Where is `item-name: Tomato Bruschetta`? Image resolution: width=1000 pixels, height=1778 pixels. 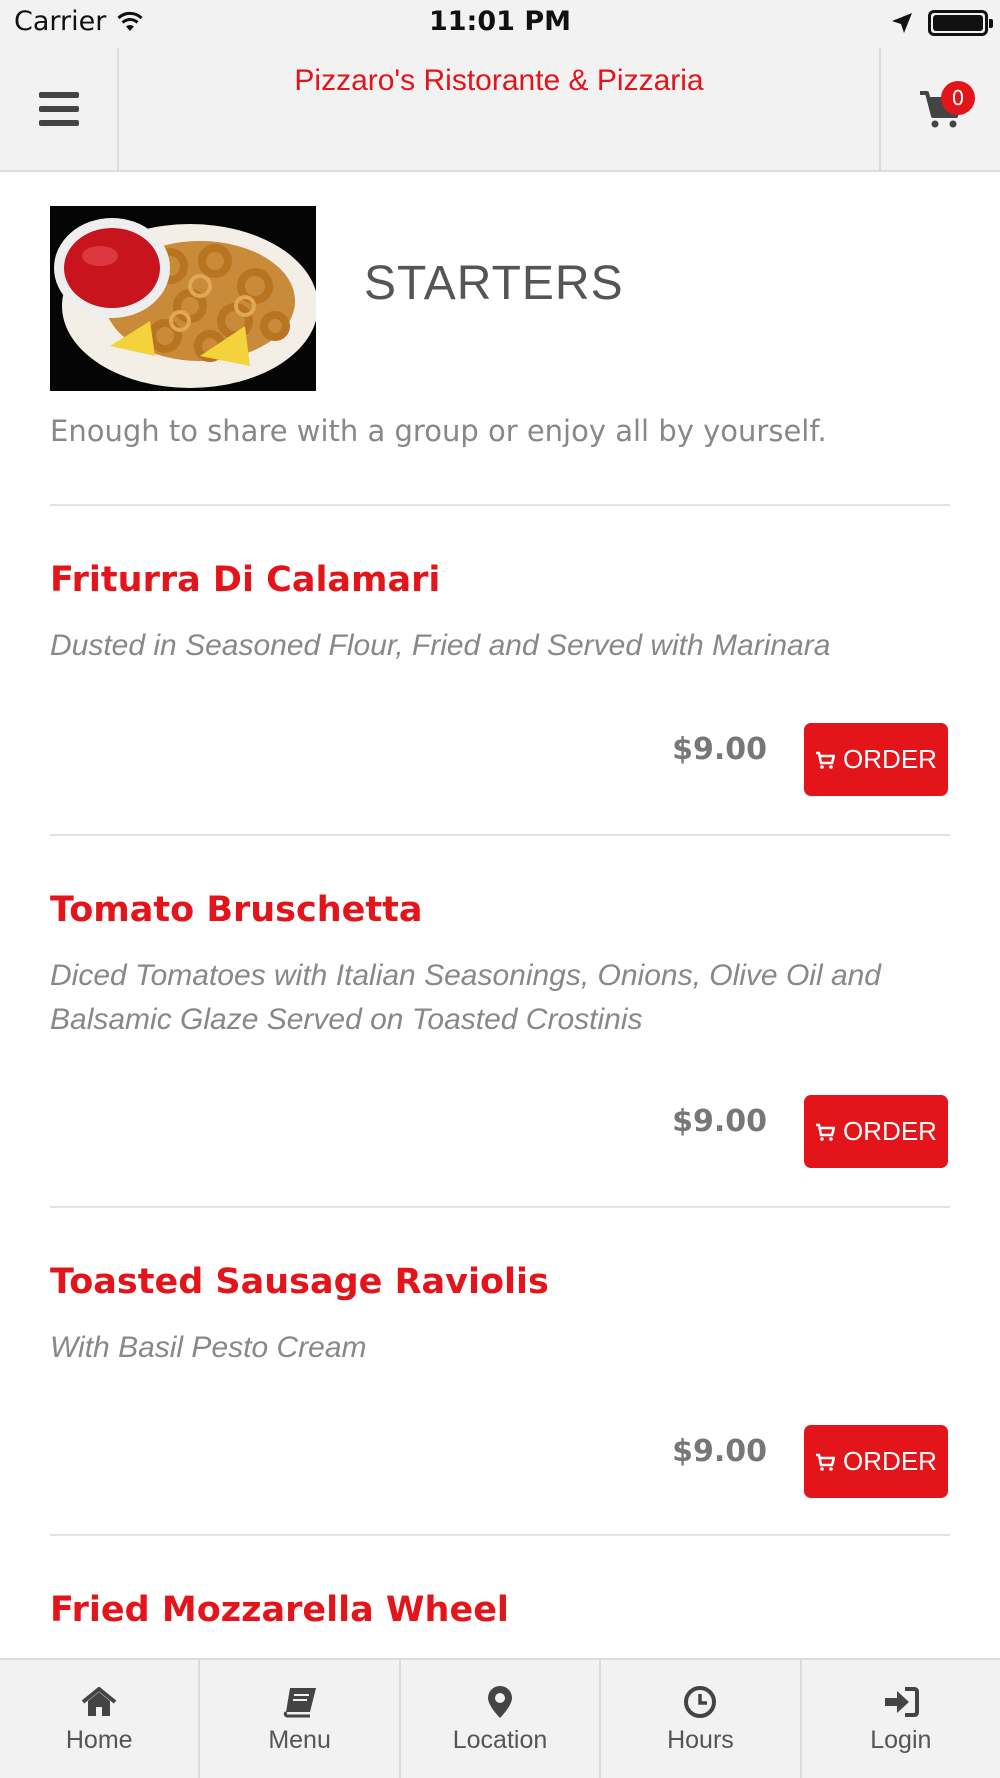
item-name: Tomato Bruschetta is located at coordinates (236, 910).